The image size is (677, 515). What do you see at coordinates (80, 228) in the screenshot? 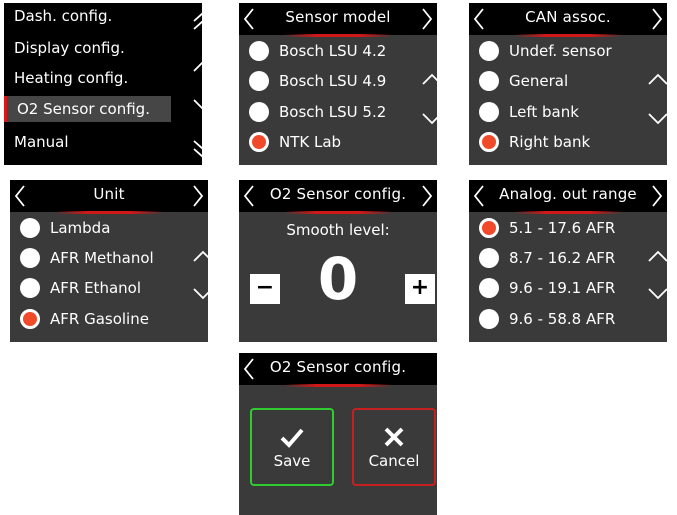
I see `option-label: Lambda` at bounding box center [80, 228].